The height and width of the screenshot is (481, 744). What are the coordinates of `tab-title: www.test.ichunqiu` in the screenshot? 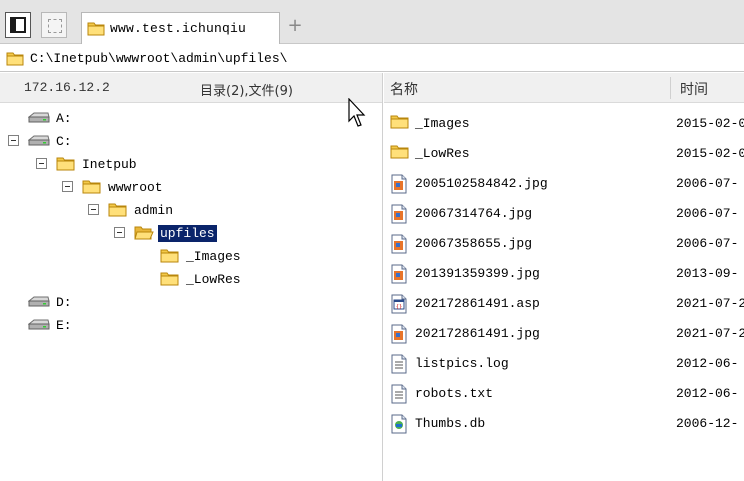 It's located at (178, 28).